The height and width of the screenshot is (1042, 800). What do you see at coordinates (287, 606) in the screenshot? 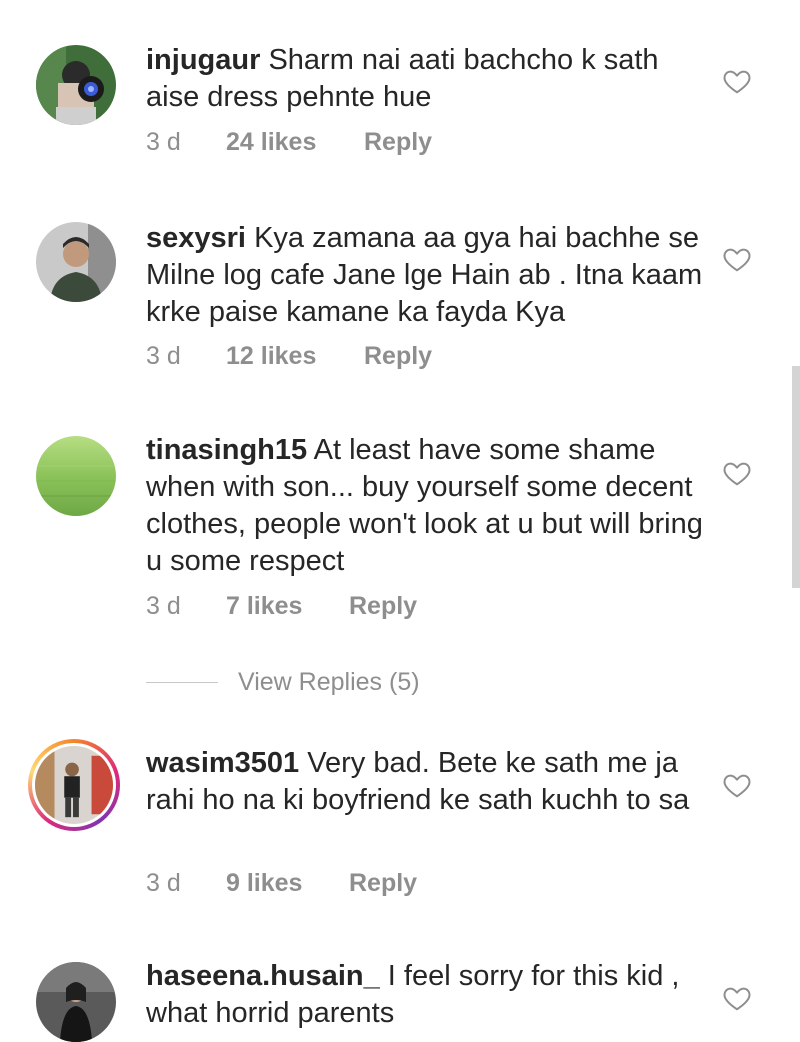
I see `comment-likes: 7 likes` at bounding box center [287, 606].